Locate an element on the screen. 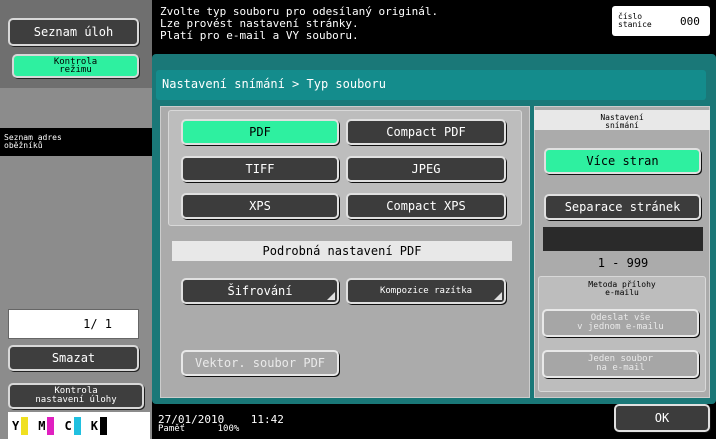 The height and width of the screenshot is (439, 716). stamp-composition-button: Kompozice razítka is located at coordinates (426, 291).